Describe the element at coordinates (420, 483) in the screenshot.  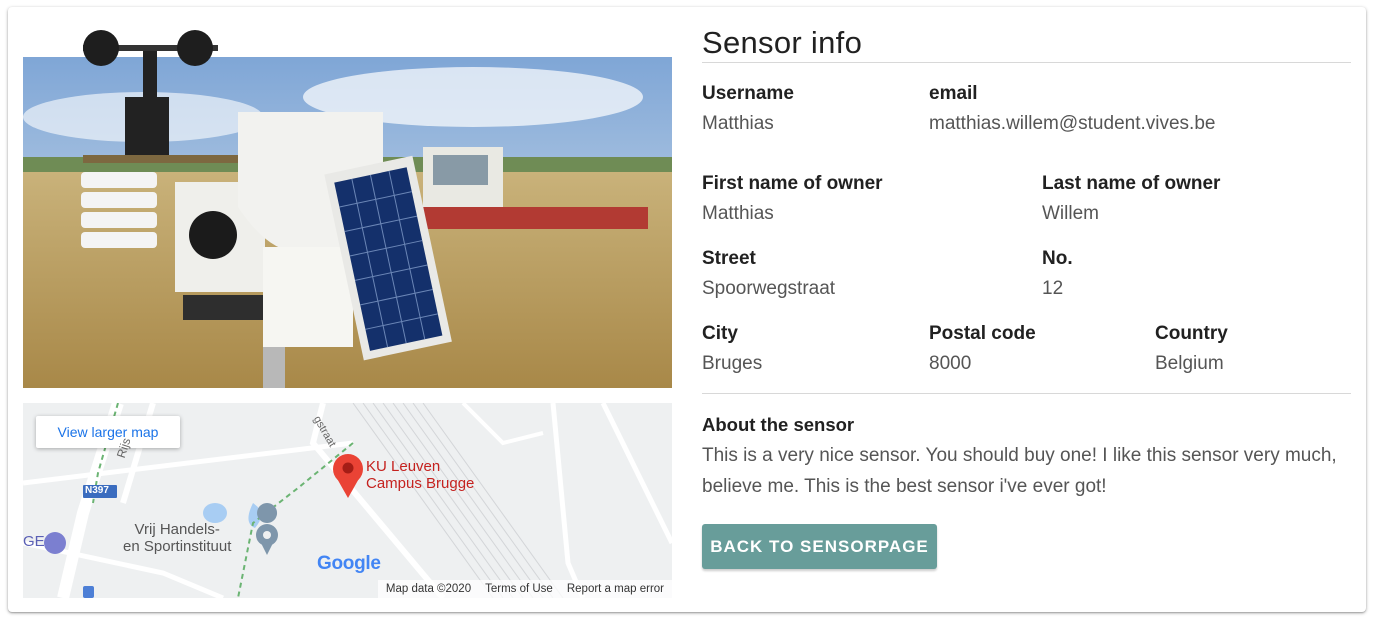
I see `map-place-line2: Campus Brugge` at that location.